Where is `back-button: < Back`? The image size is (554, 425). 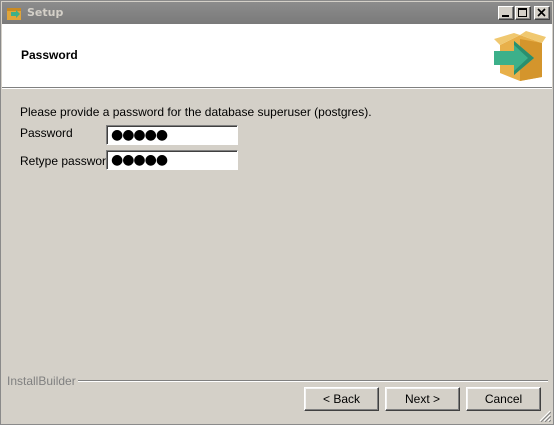 back-button: < Back is located at coordinates (341, 399).